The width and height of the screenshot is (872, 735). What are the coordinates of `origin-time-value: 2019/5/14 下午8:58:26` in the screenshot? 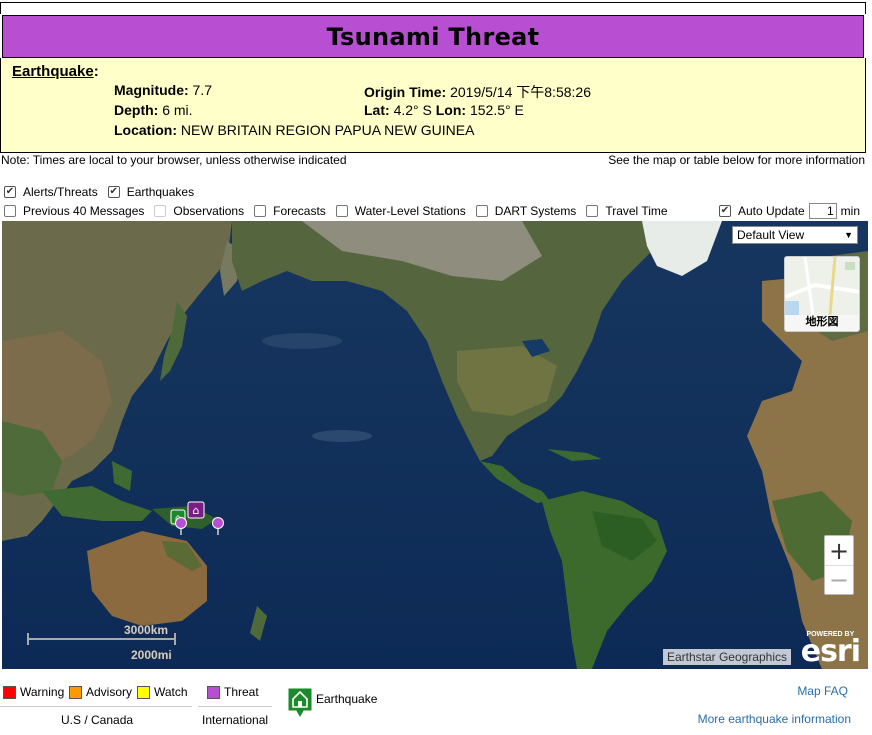 It's located at (520, 92).